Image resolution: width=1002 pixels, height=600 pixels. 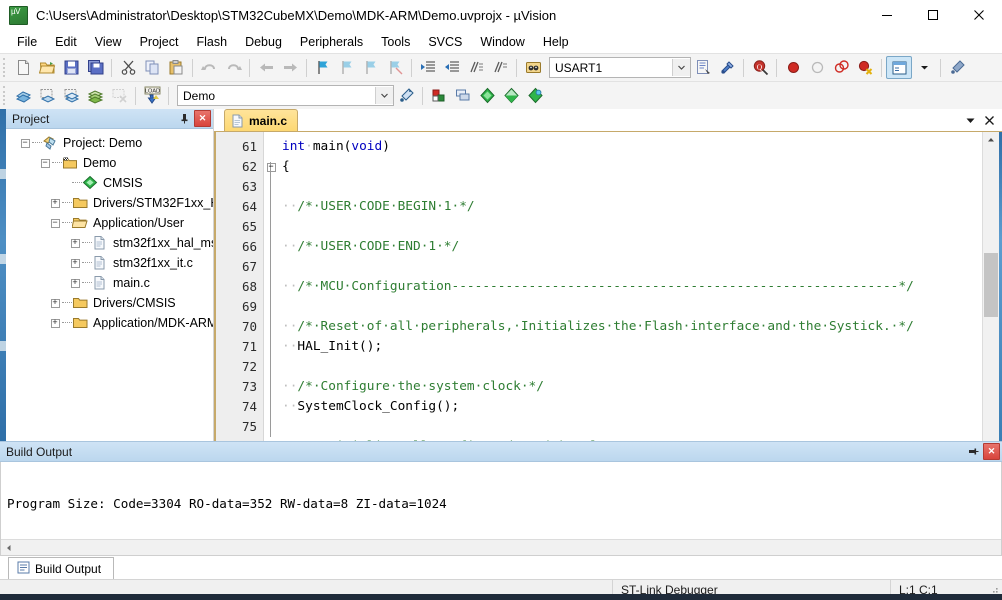 What do you see at coordinates (285, 95) in the screenshot?
I see `select-project-target-combo: Demo` at bounding box center [285, 95].